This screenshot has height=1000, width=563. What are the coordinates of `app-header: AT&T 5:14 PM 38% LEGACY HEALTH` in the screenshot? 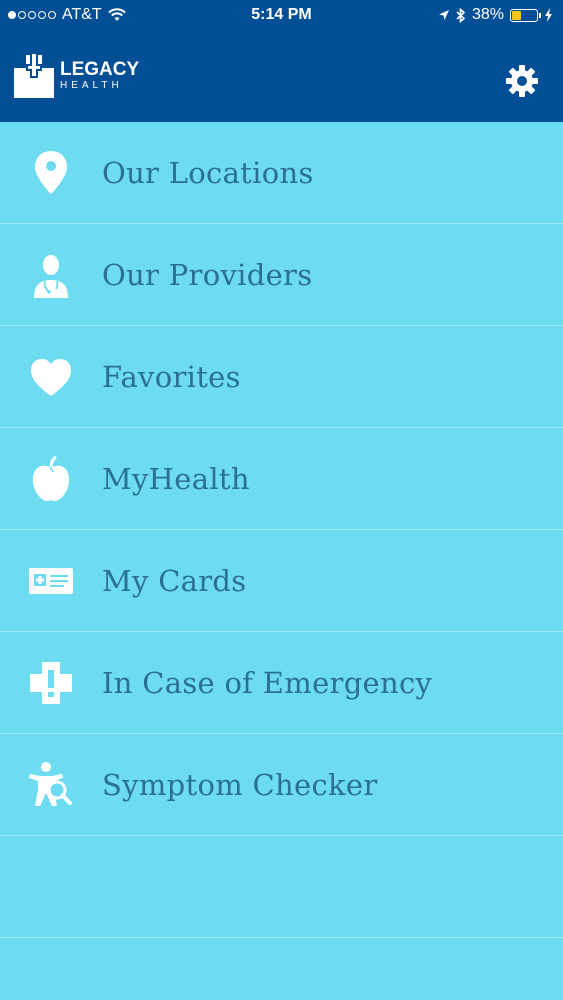 It's located at (281, 61).